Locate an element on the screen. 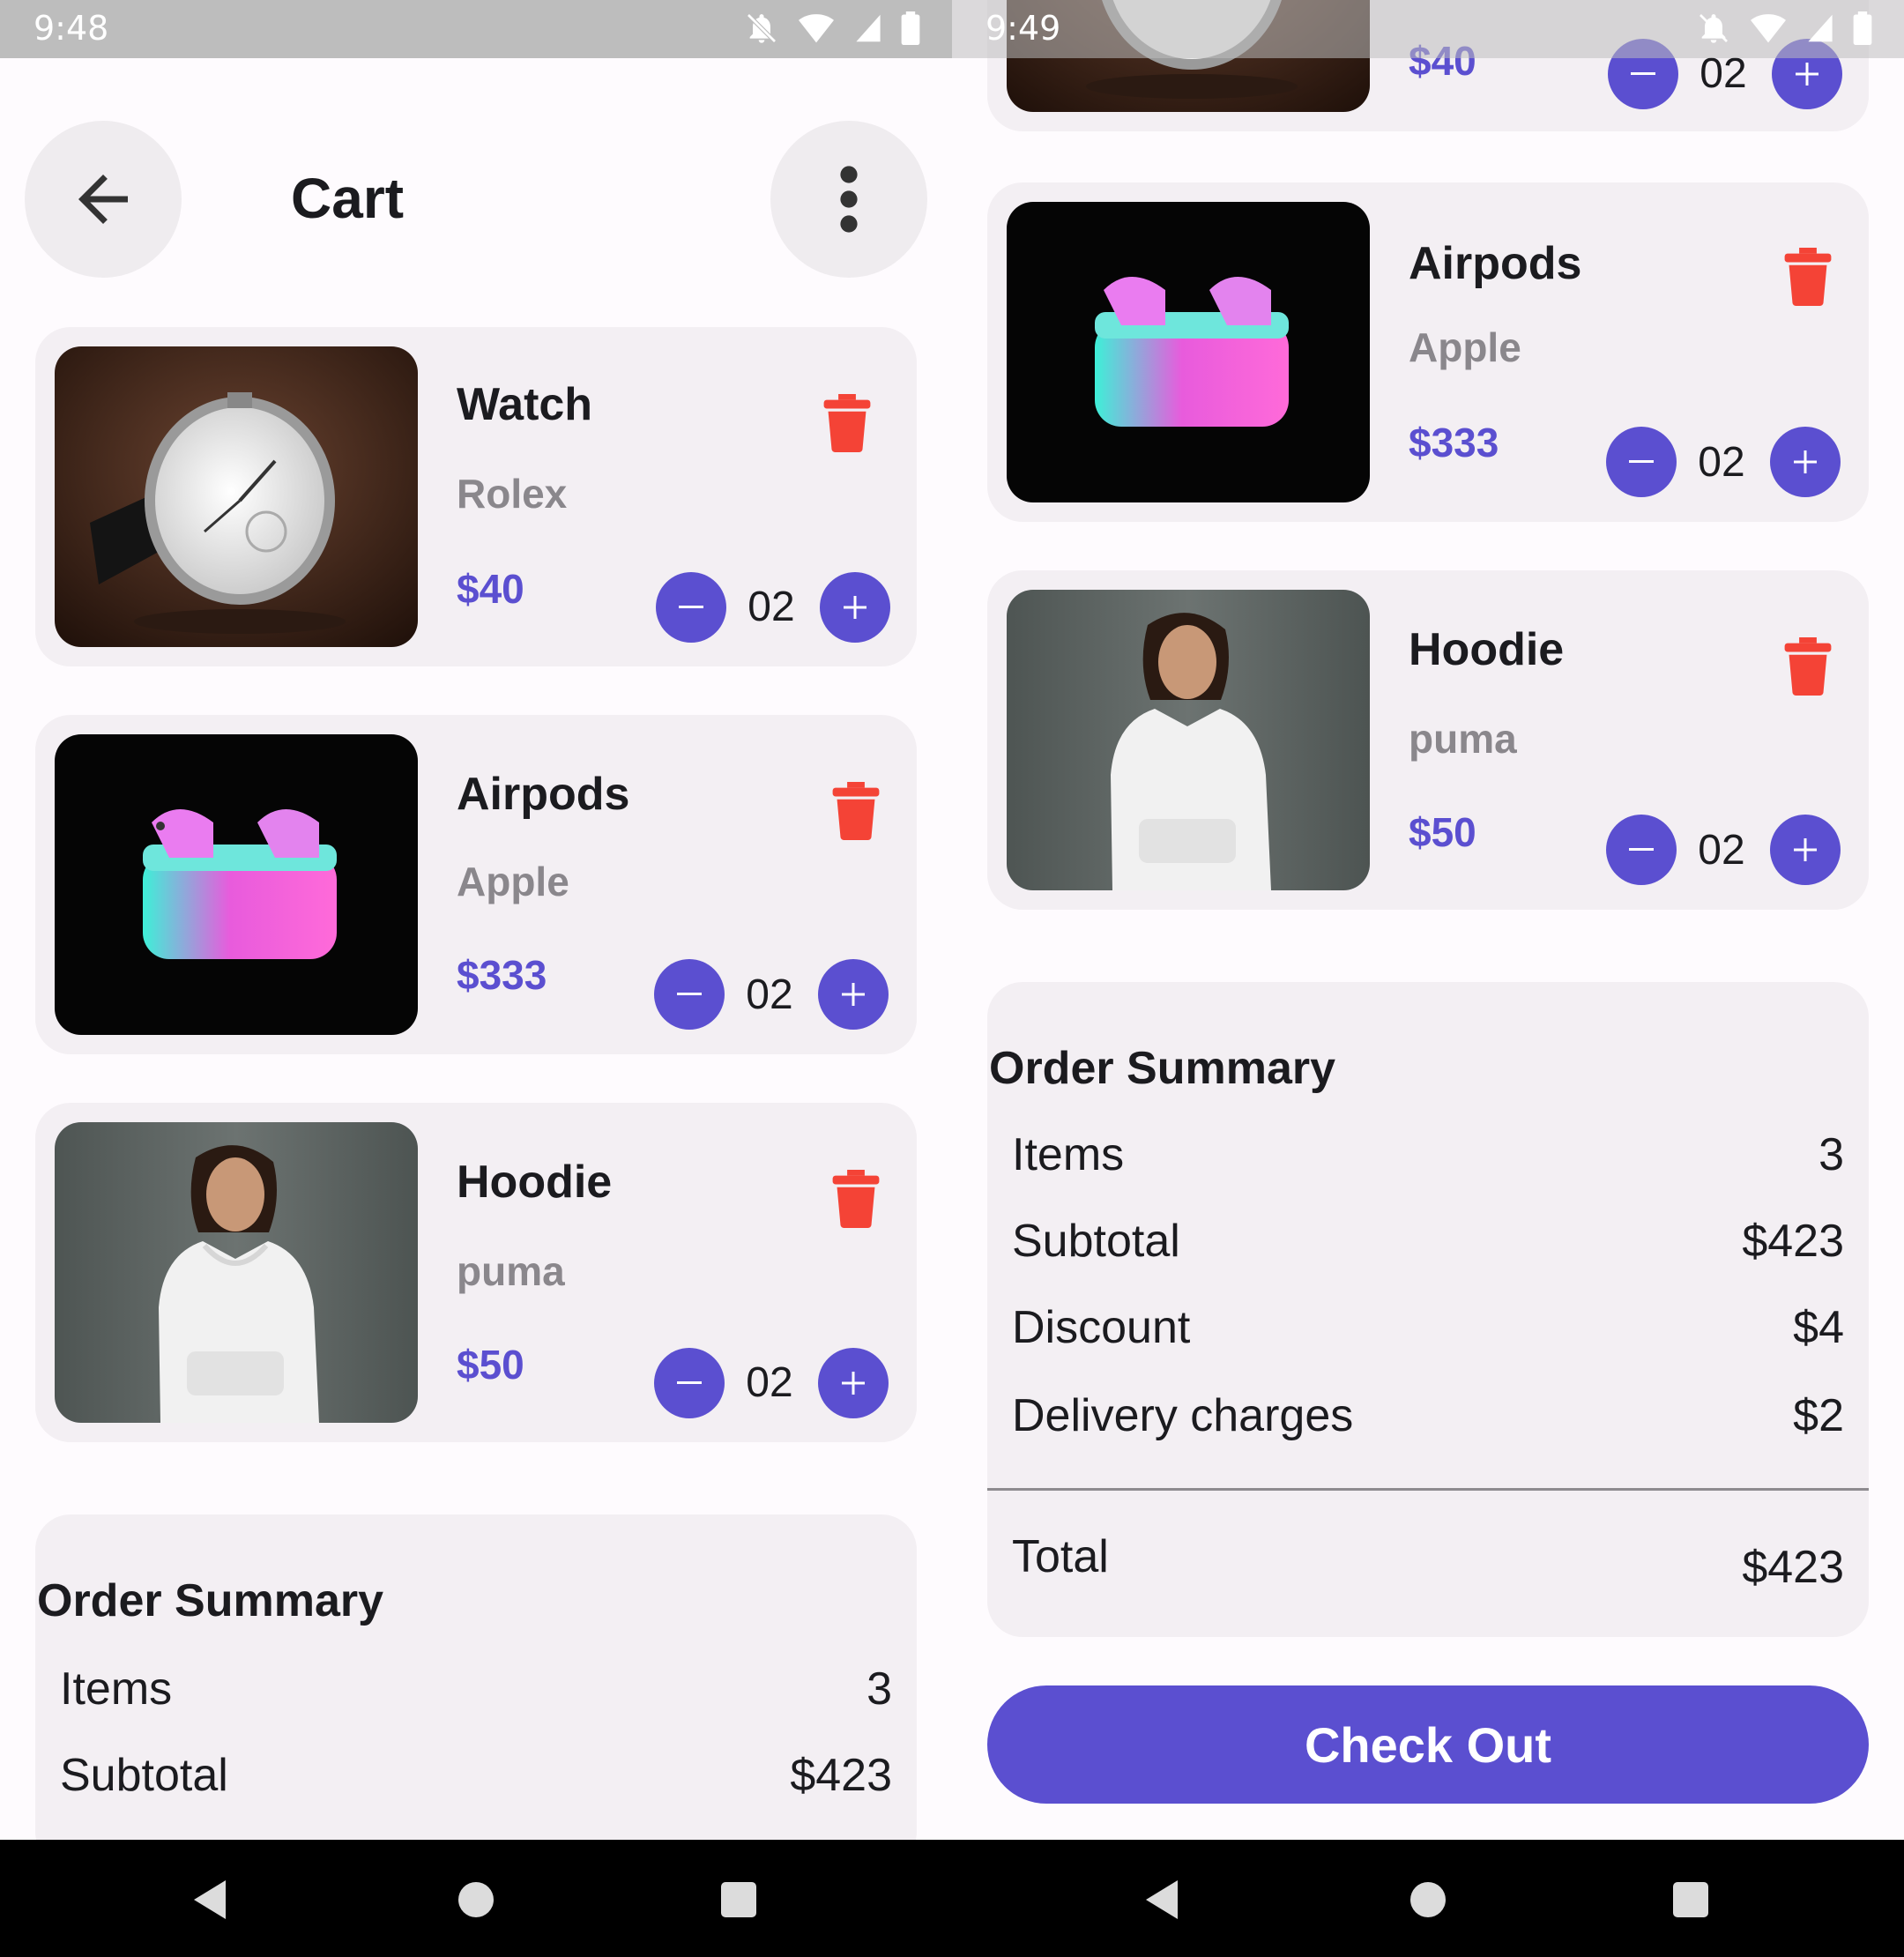 Image resolution: width=1904 pixels, height=1957 pixels. product-price: $40 is located at coordinates (490, 589).